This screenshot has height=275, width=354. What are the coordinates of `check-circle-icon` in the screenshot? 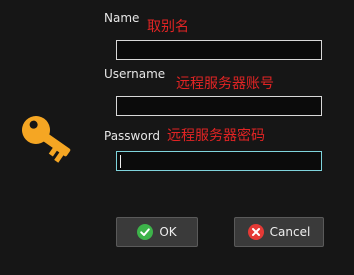 It's located at (145, 232).